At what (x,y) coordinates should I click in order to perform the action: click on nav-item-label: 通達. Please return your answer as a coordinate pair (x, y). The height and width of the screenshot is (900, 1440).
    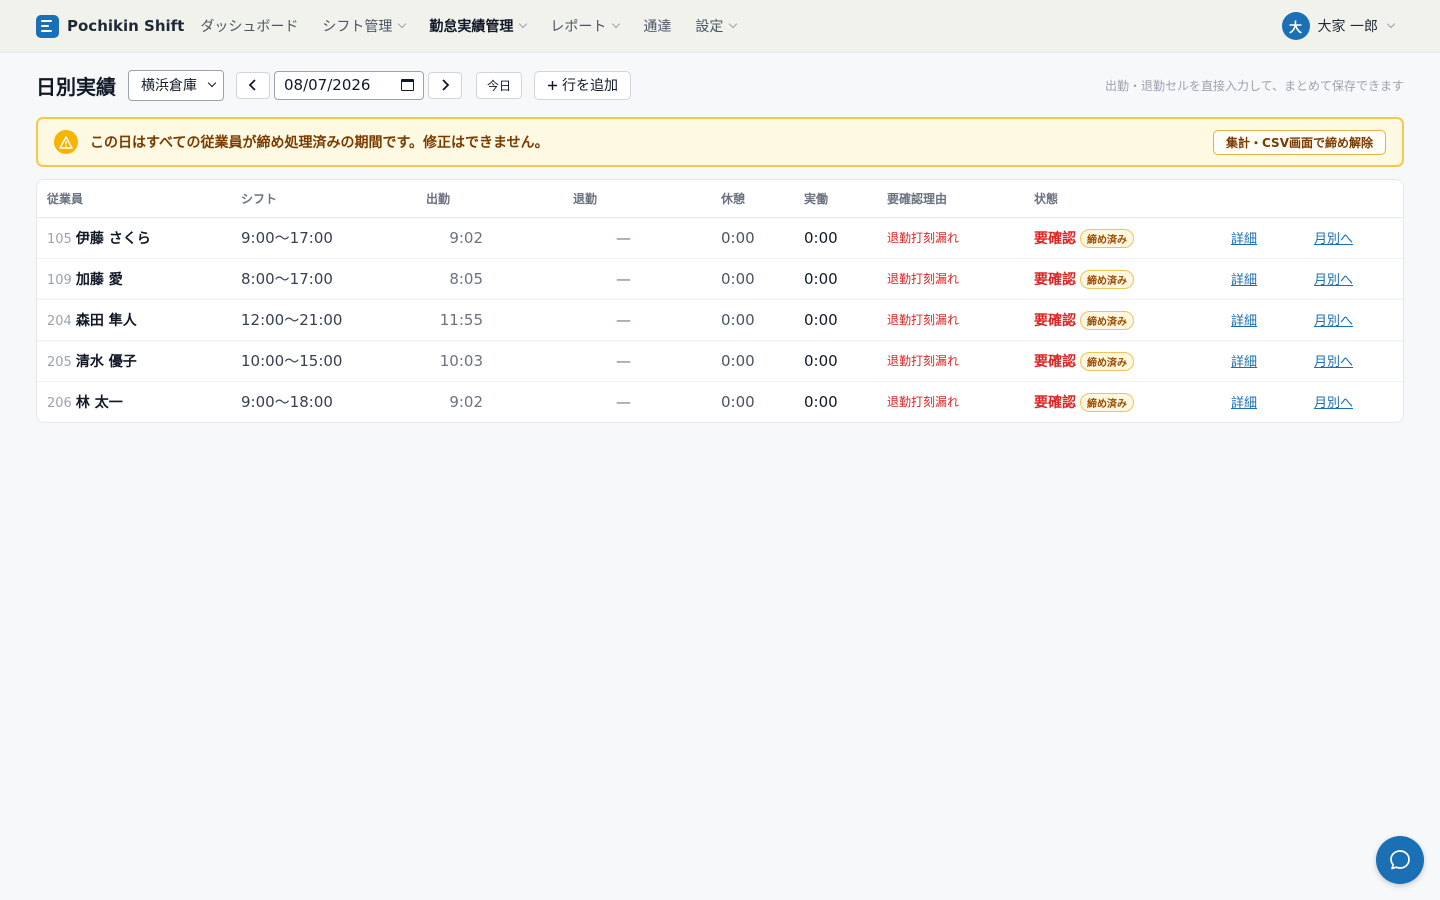
    Looking at the image, I should click on (657, 27).